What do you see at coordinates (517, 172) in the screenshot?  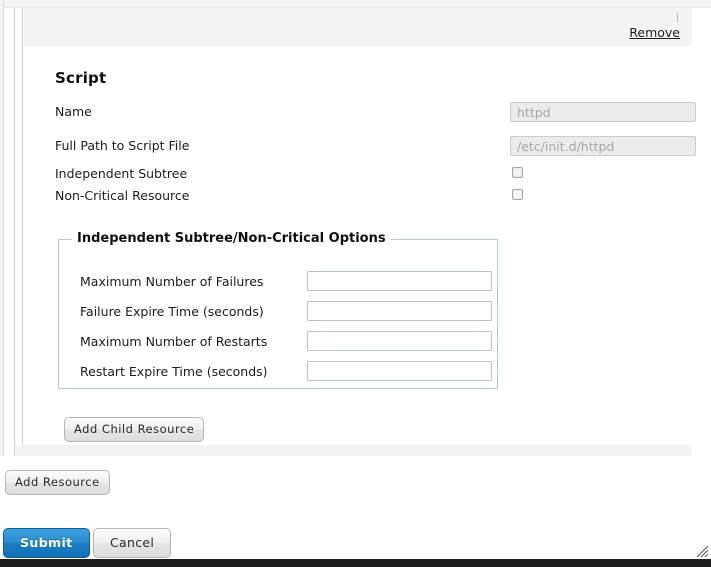 I see `independent-subtree-checkbox` at bounding box center [517, 172].